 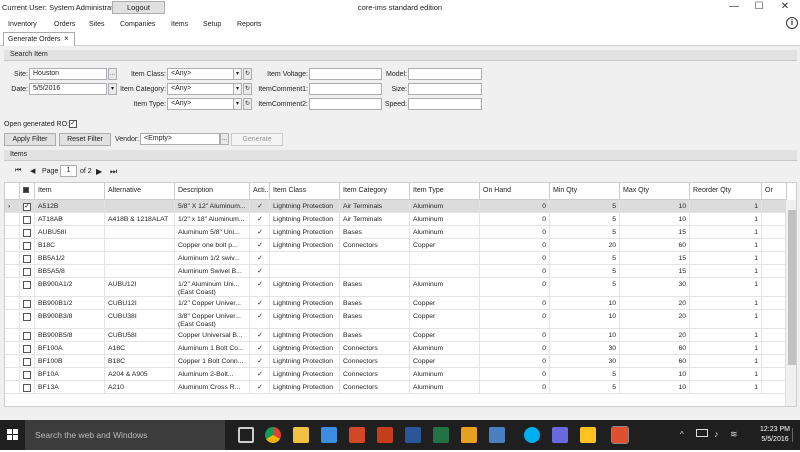 I want to click on vertical-scrollbar, so click(x=790, y=303).